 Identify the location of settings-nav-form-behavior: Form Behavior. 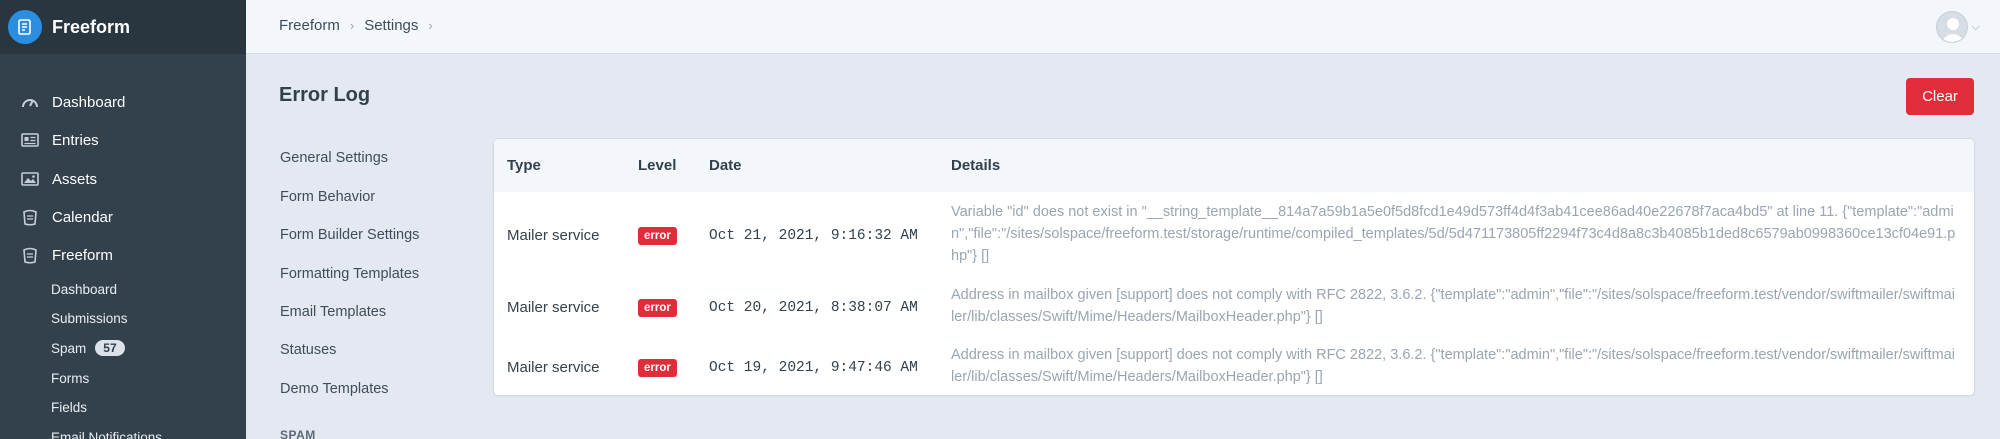
(327, 197).